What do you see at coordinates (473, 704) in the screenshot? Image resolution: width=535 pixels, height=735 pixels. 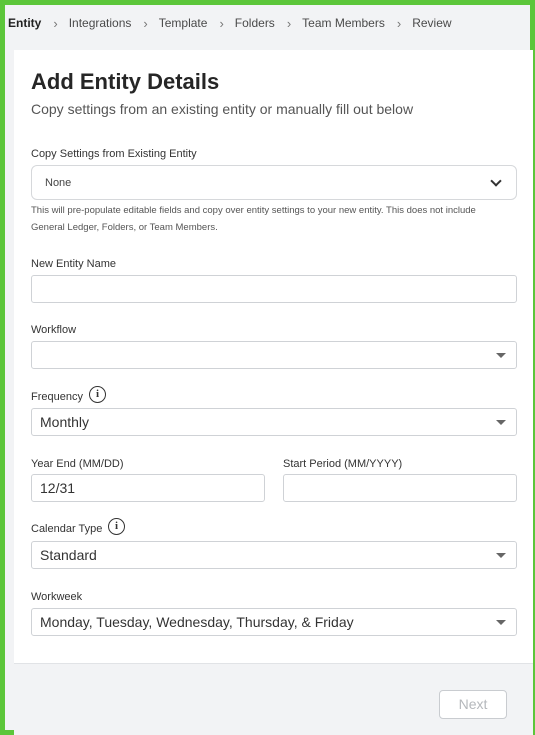 I see `next-button: Next` at bounding box center [473, 704].